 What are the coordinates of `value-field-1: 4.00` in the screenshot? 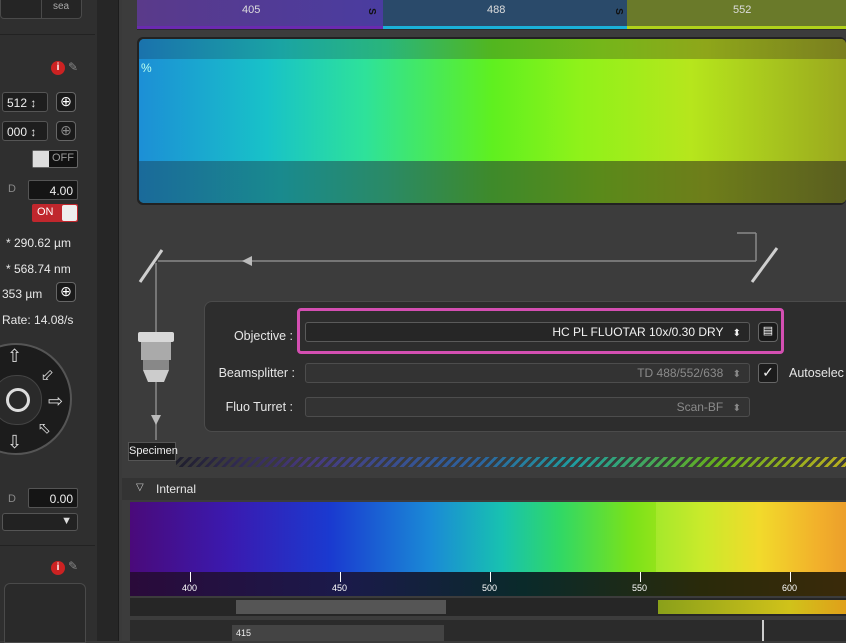 It's located at (53, 190).